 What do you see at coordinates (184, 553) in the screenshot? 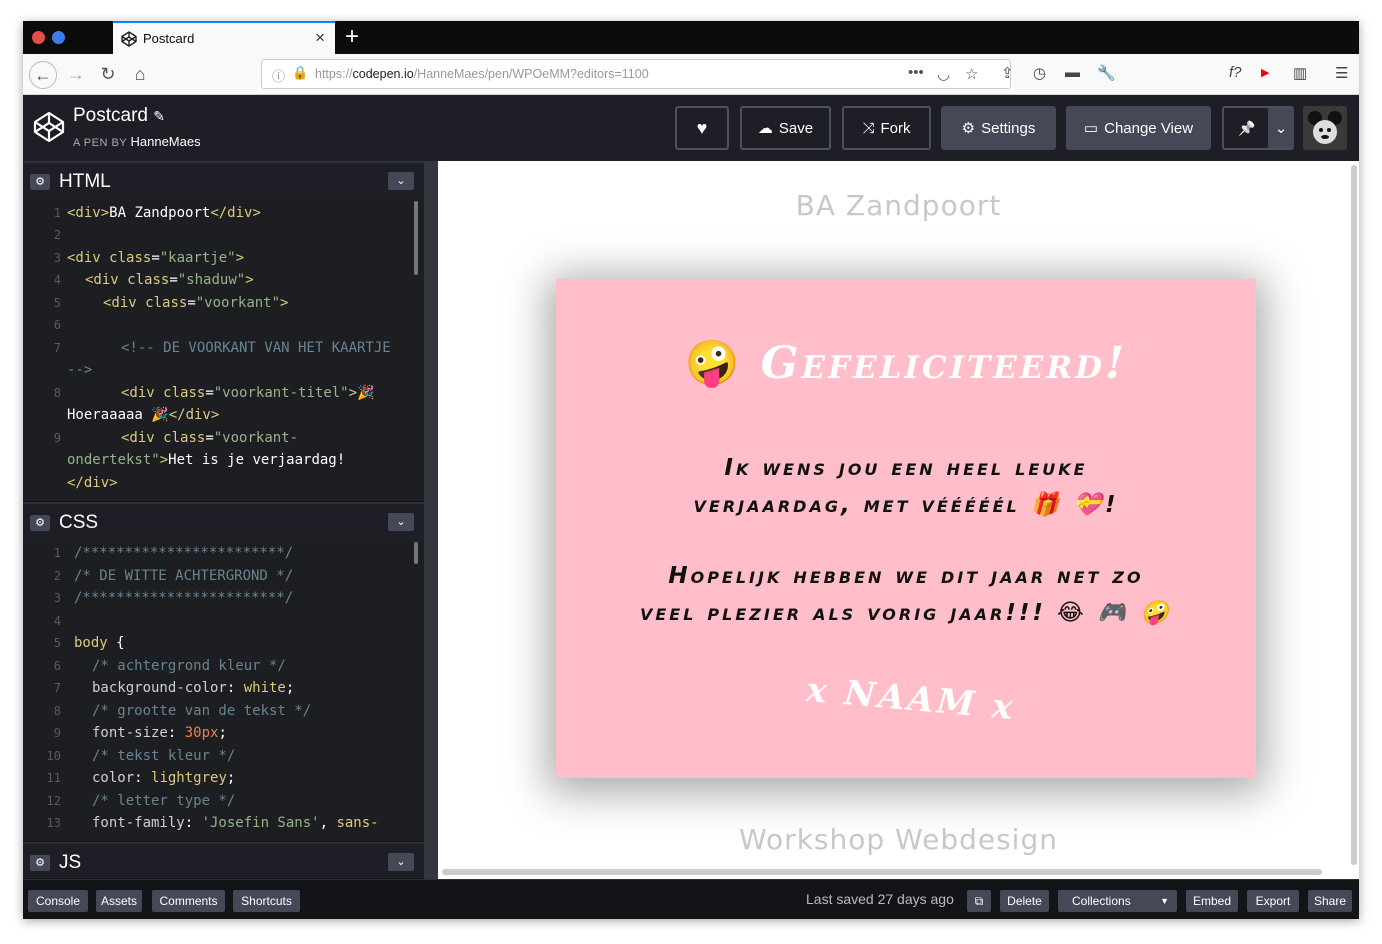
I see `code-line: /************************/` at bounding box center [184, 553].